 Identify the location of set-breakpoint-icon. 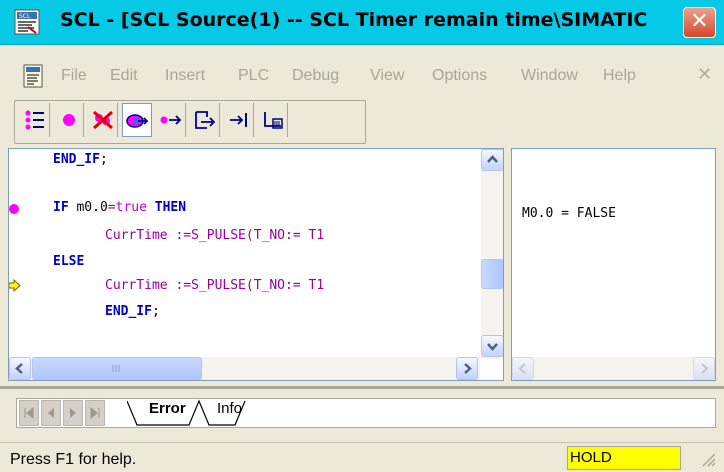
(68, 120).